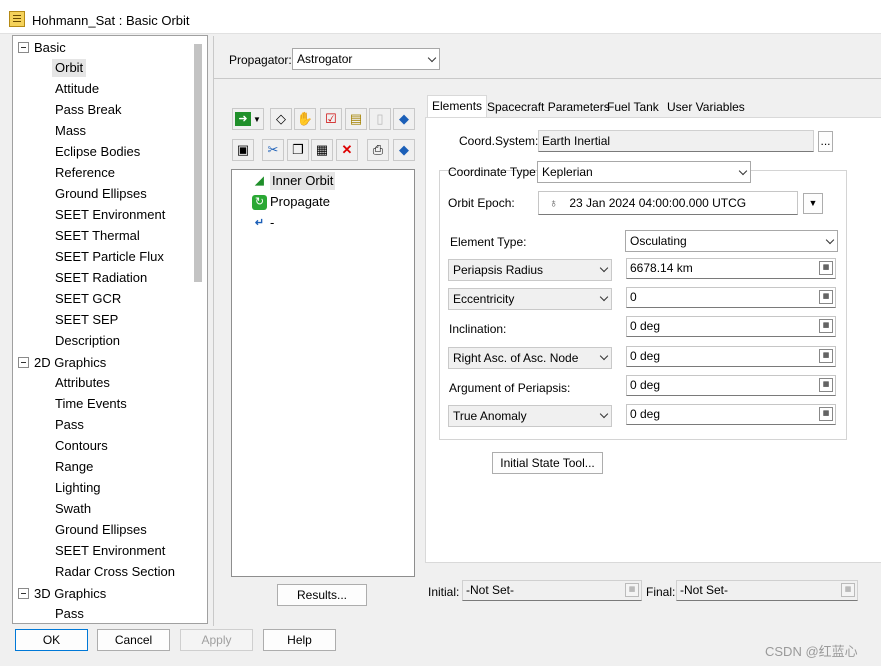  Describe the element at coordinates (404, 119) in the screenshot. I see `add-to-library-button: ◆` at that location.